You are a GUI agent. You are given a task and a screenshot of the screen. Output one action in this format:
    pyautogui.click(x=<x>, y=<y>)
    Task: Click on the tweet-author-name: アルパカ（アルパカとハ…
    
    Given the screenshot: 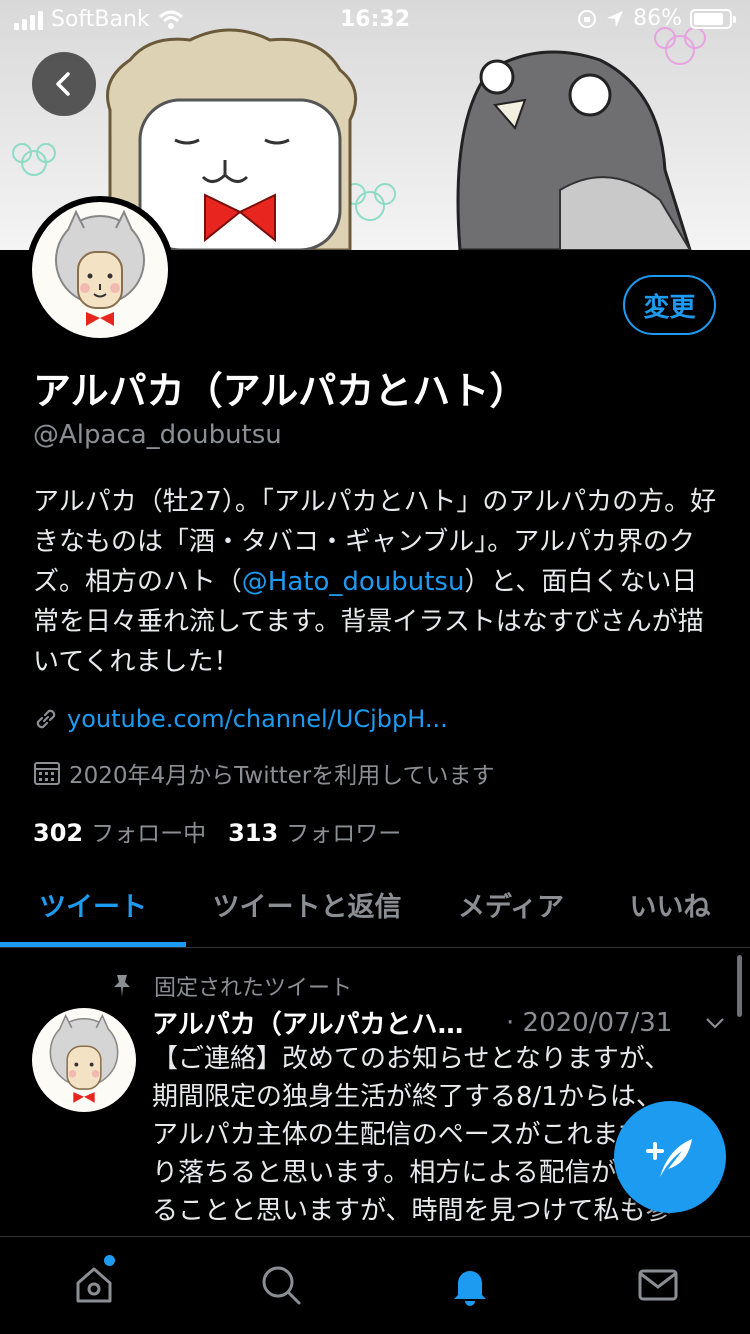 What is the action you would take?
    pyautogui.click(x=322, y=1022)
    